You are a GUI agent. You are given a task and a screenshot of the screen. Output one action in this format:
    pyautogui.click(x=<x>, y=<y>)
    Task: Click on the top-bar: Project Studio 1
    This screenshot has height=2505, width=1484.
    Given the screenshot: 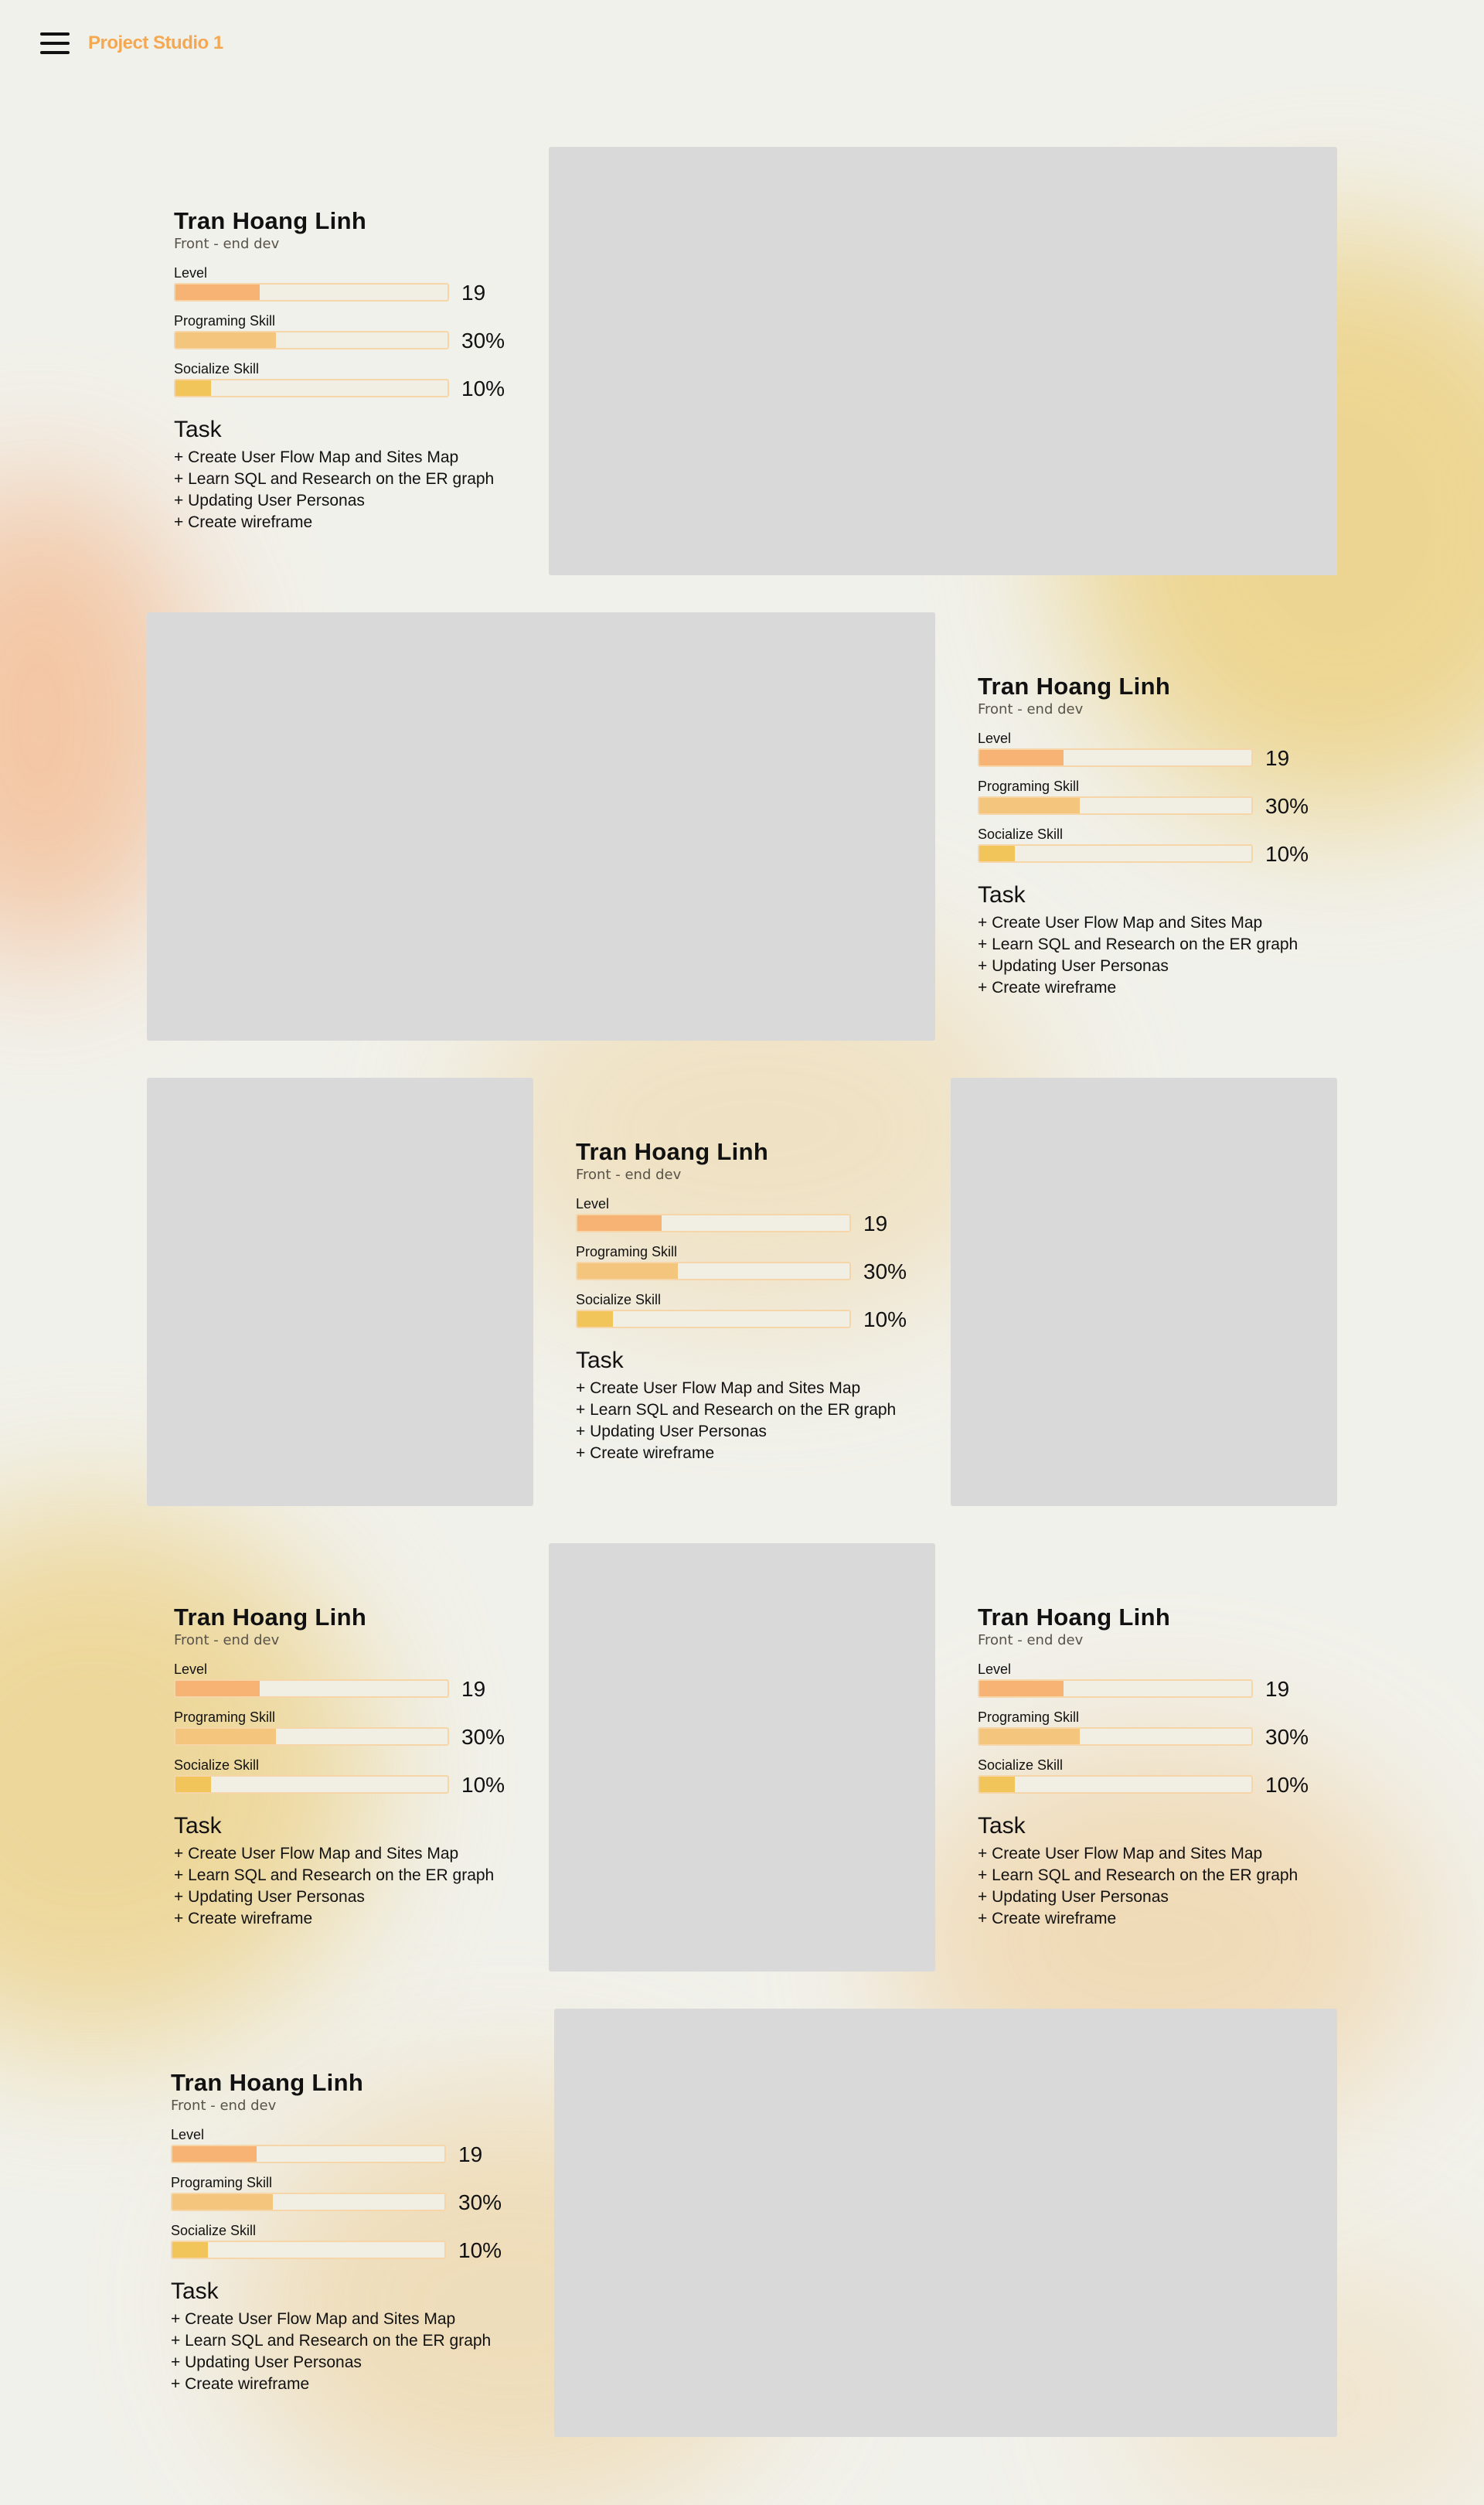 What is the action you would take?
    pyautogui.click(x=742, y=46)
    